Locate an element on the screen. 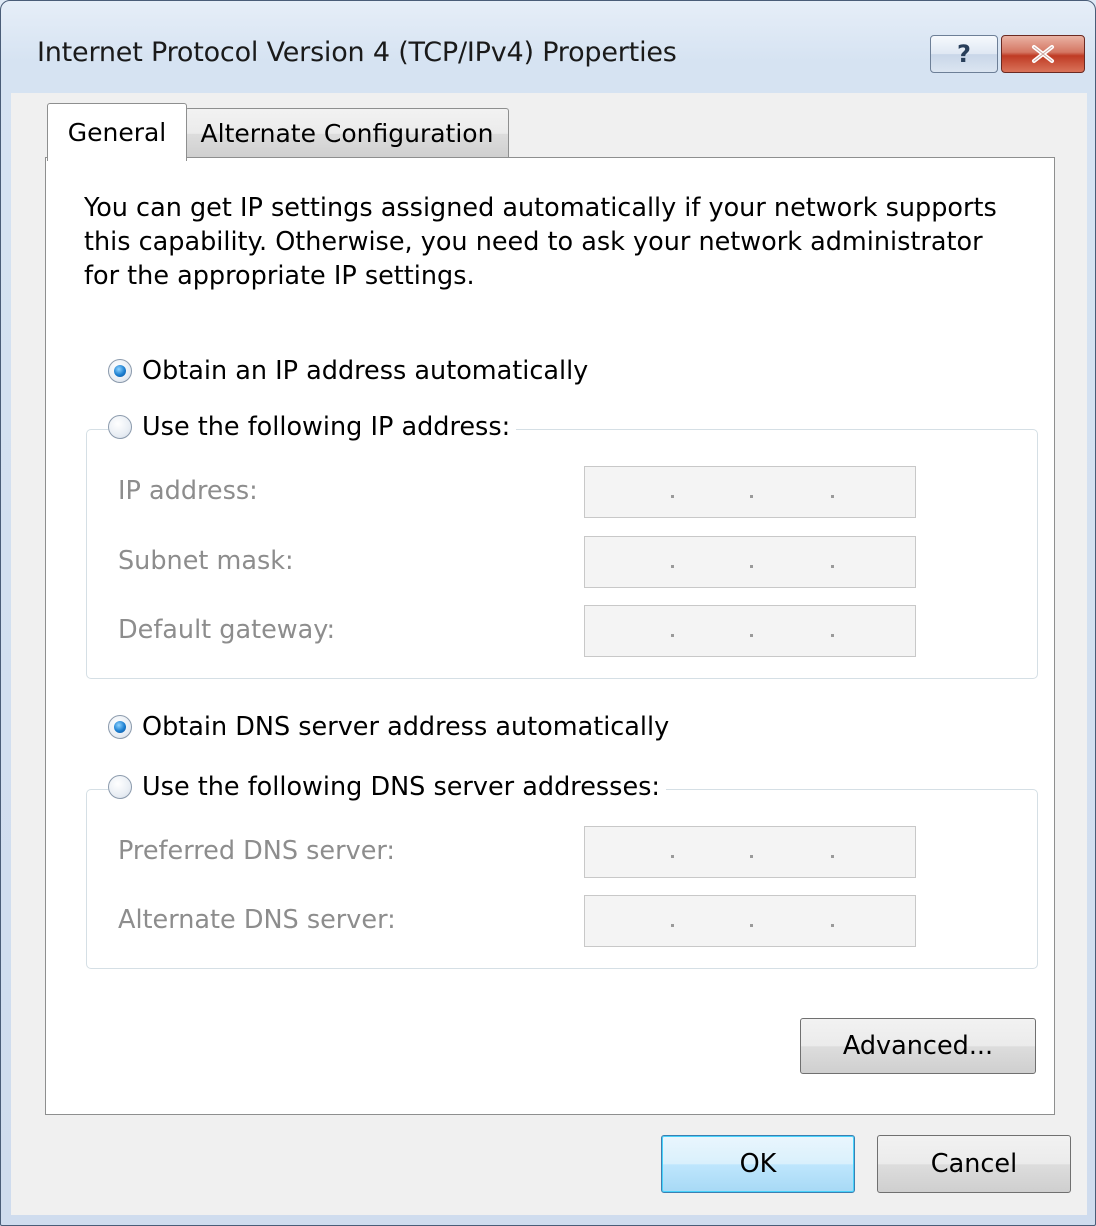  tab-general-label: General is located at coordinates (117, 132).